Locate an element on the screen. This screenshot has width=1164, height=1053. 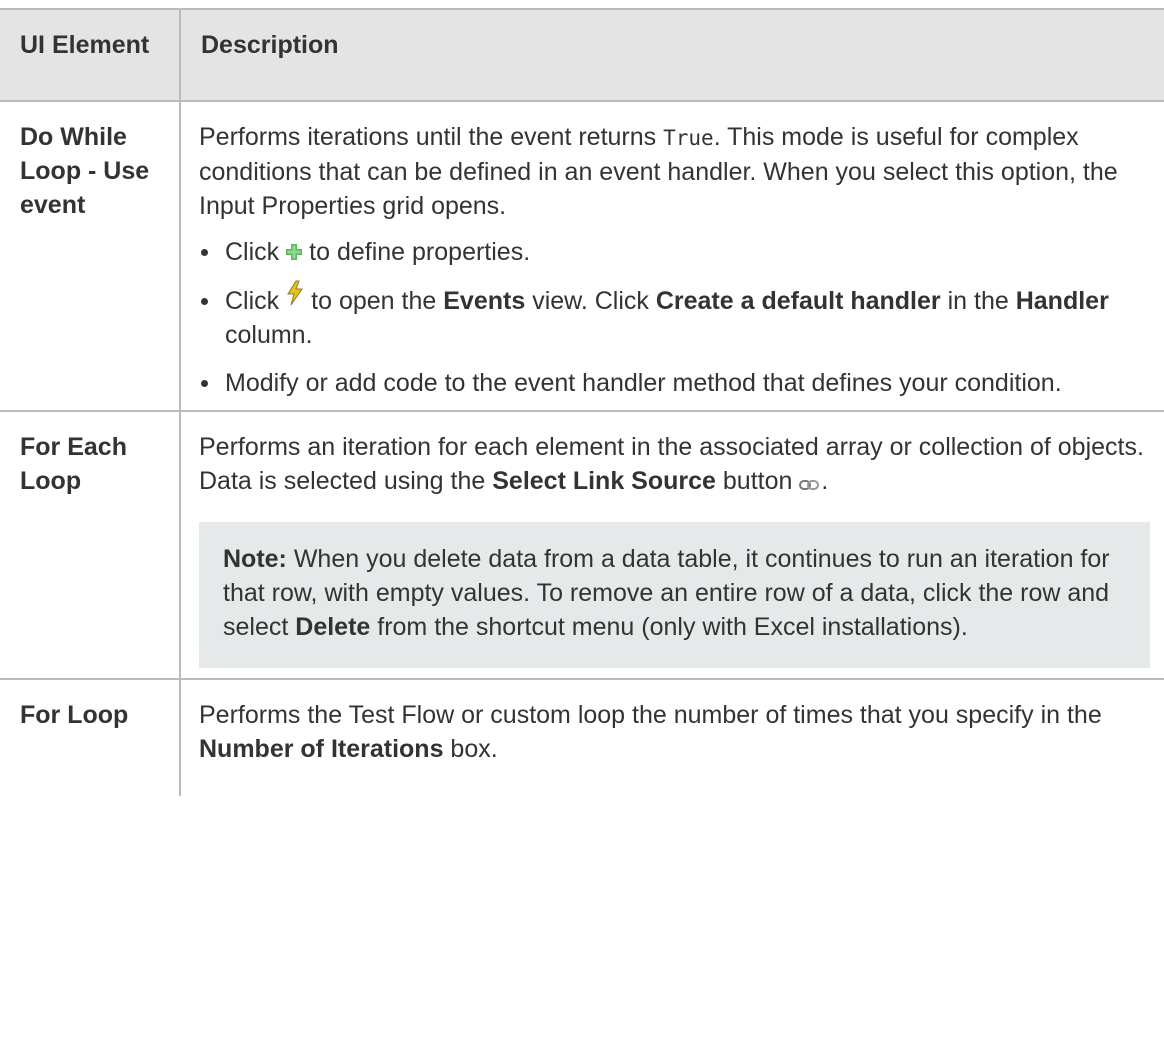
ui-element-name: For Each Loop is located at coordinates (90, 544).